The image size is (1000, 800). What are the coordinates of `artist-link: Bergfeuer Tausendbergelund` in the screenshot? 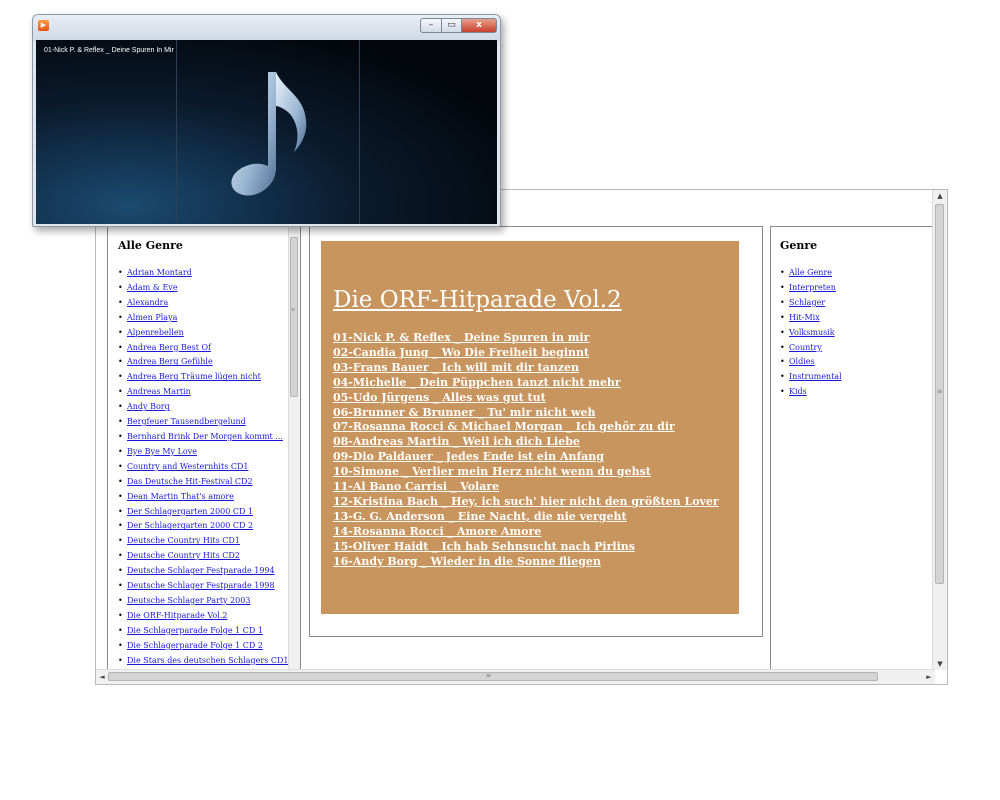 It's located at (186, 421).